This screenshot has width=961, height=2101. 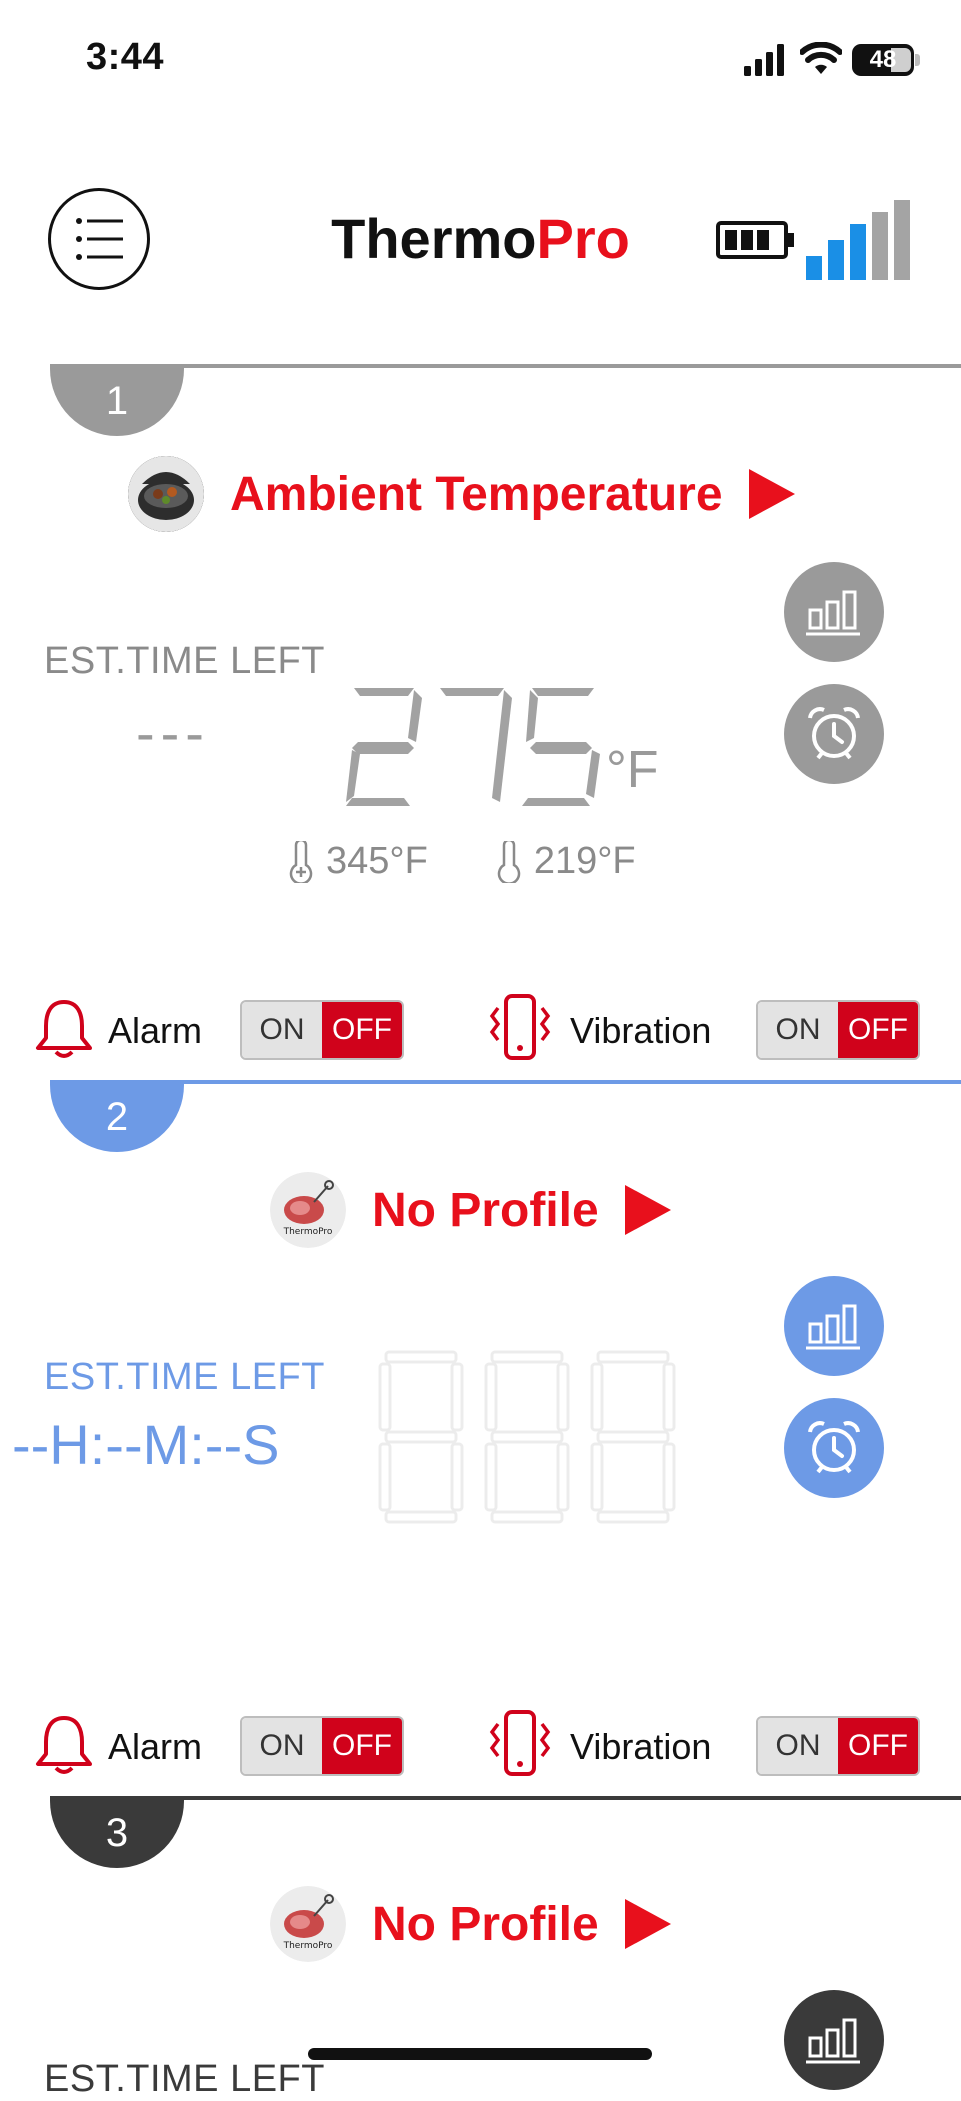 I want to click on probe-2-alarm-label: Alarm, so click(x=155, y=1746).